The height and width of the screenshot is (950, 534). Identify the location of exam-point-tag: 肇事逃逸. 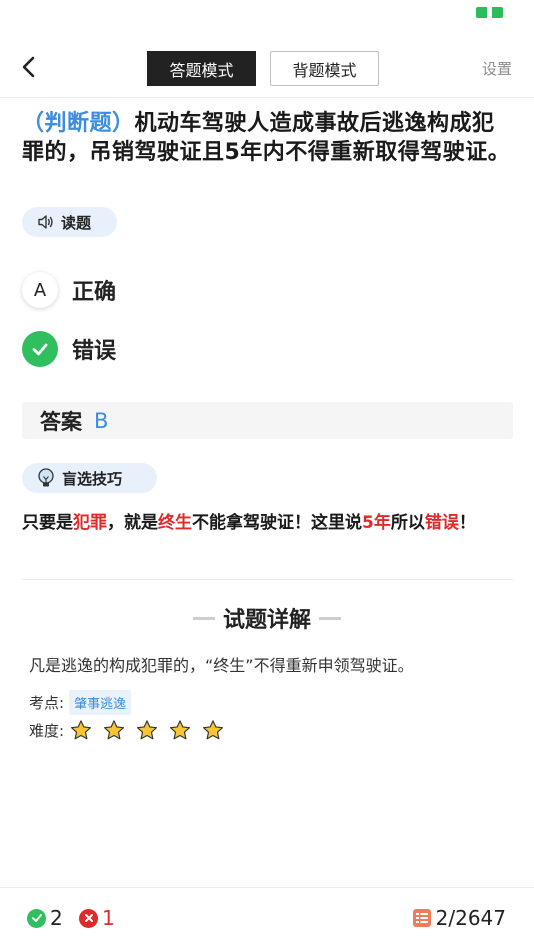
(100, 702).